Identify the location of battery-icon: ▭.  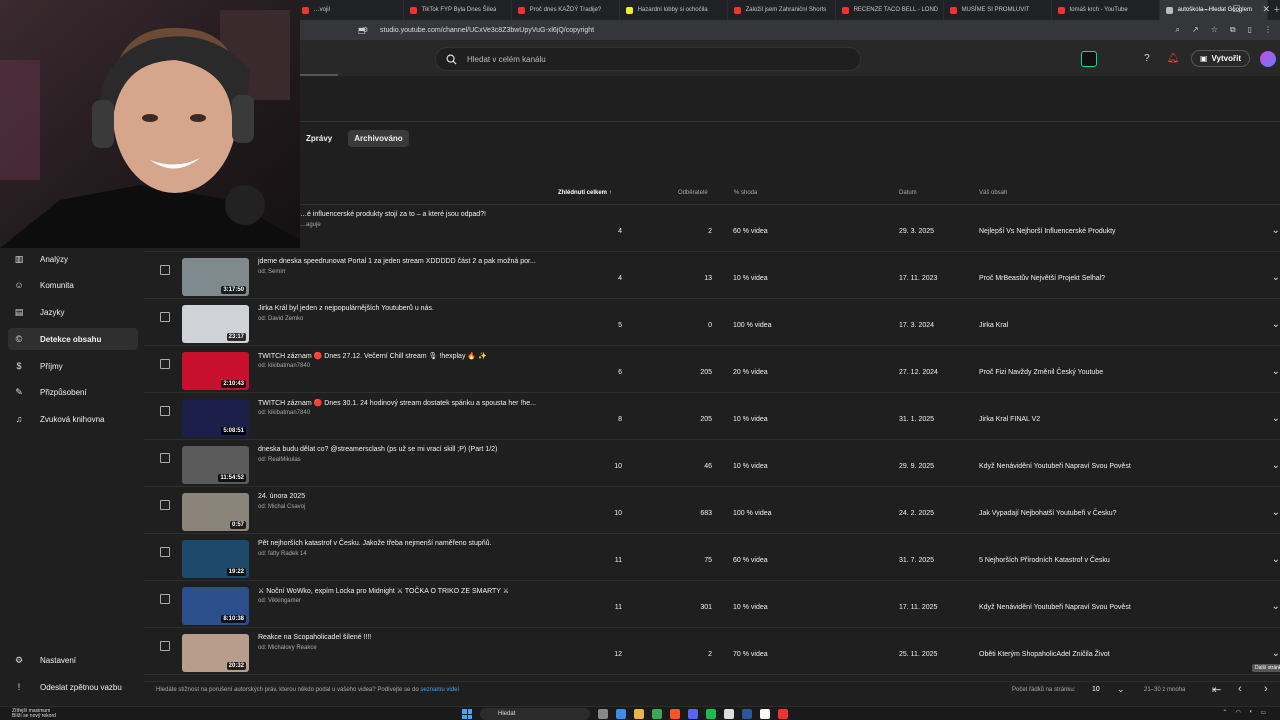
(1263, 712).